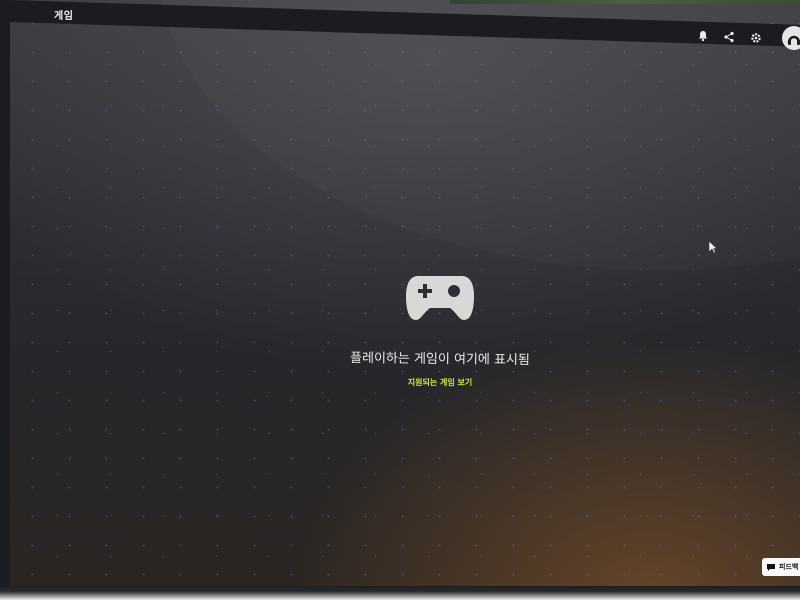 This screenshot has height=600, width=800. Describe the element at coordinates (64, 16) in the screenshot. I see `page-title: 게임` at that location.